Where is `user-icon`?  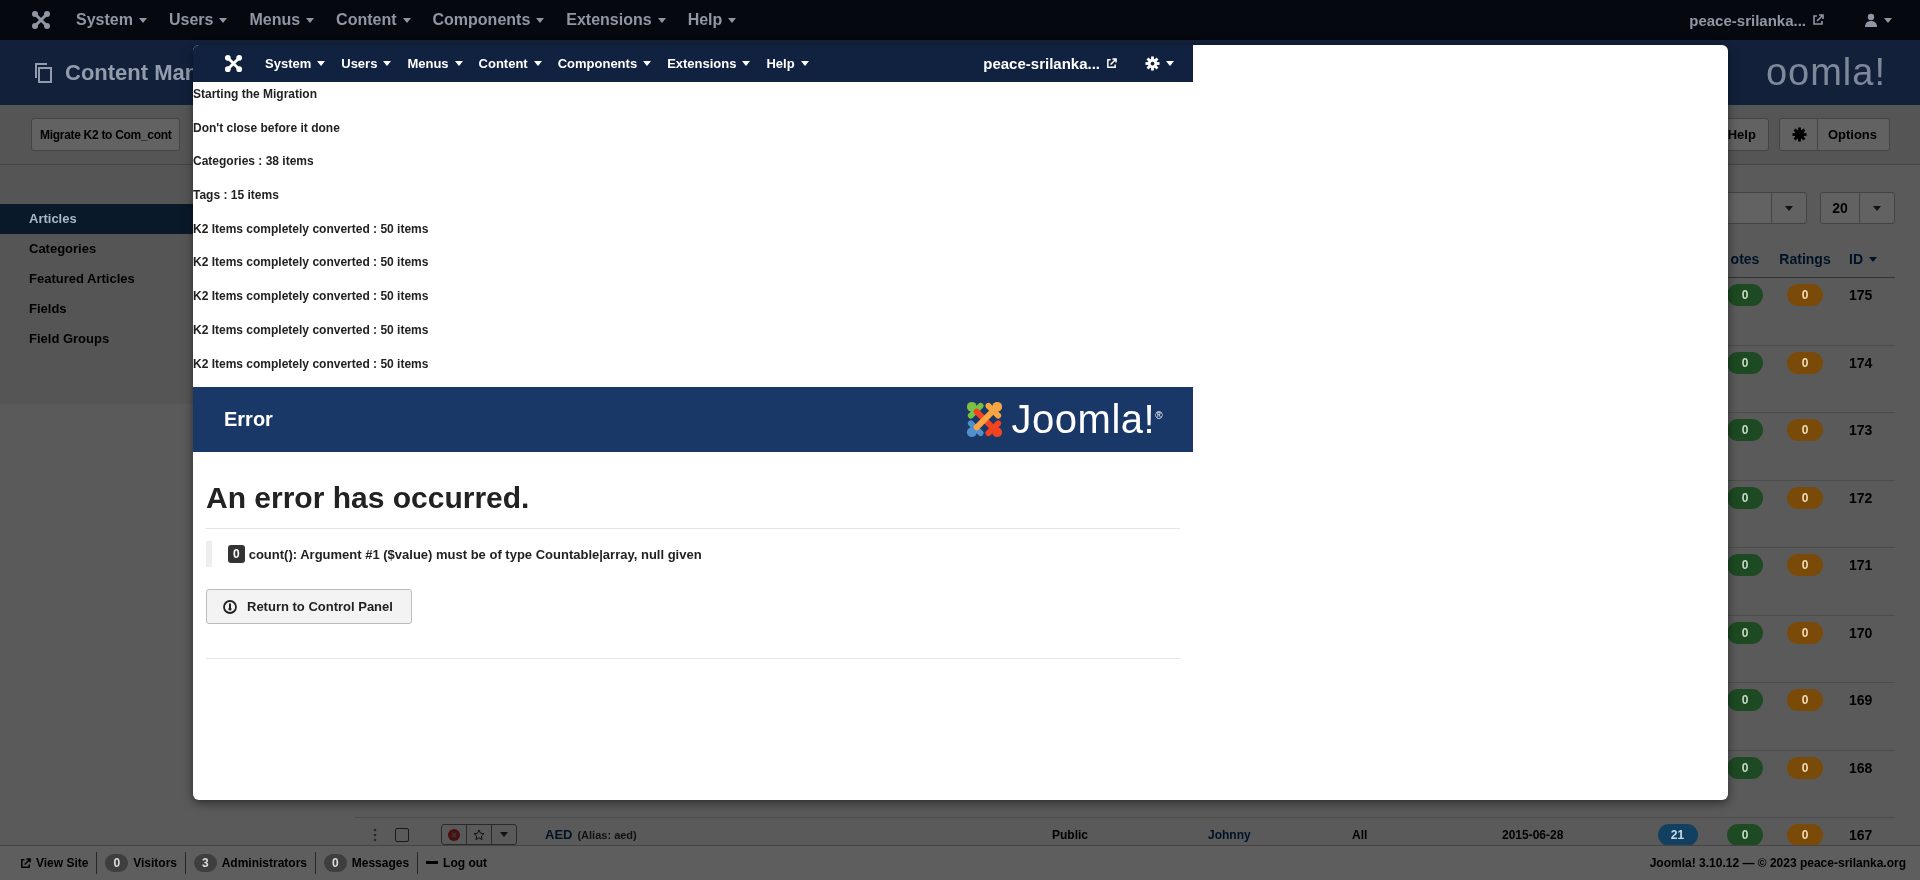 user-icon is located at coordinates (1871, 20).